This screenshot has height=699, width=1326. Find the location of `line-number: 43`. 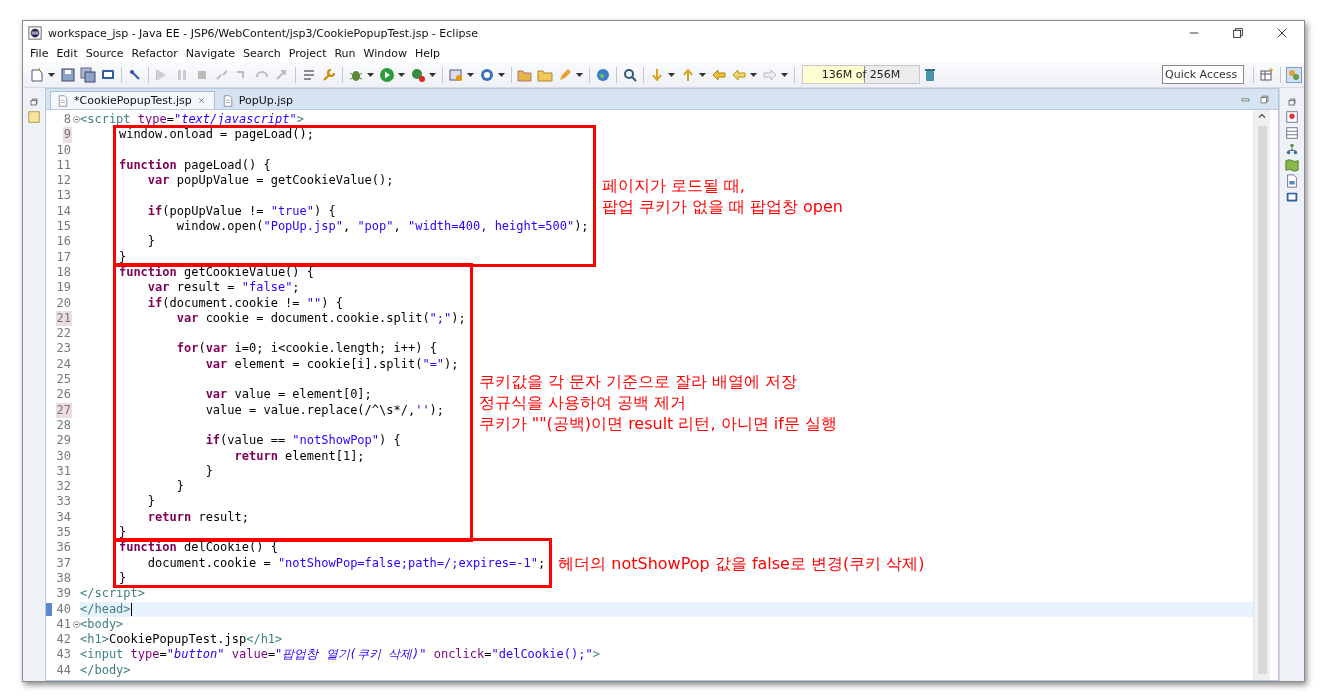

line-number: 43 is located at coordinates (63, 655).